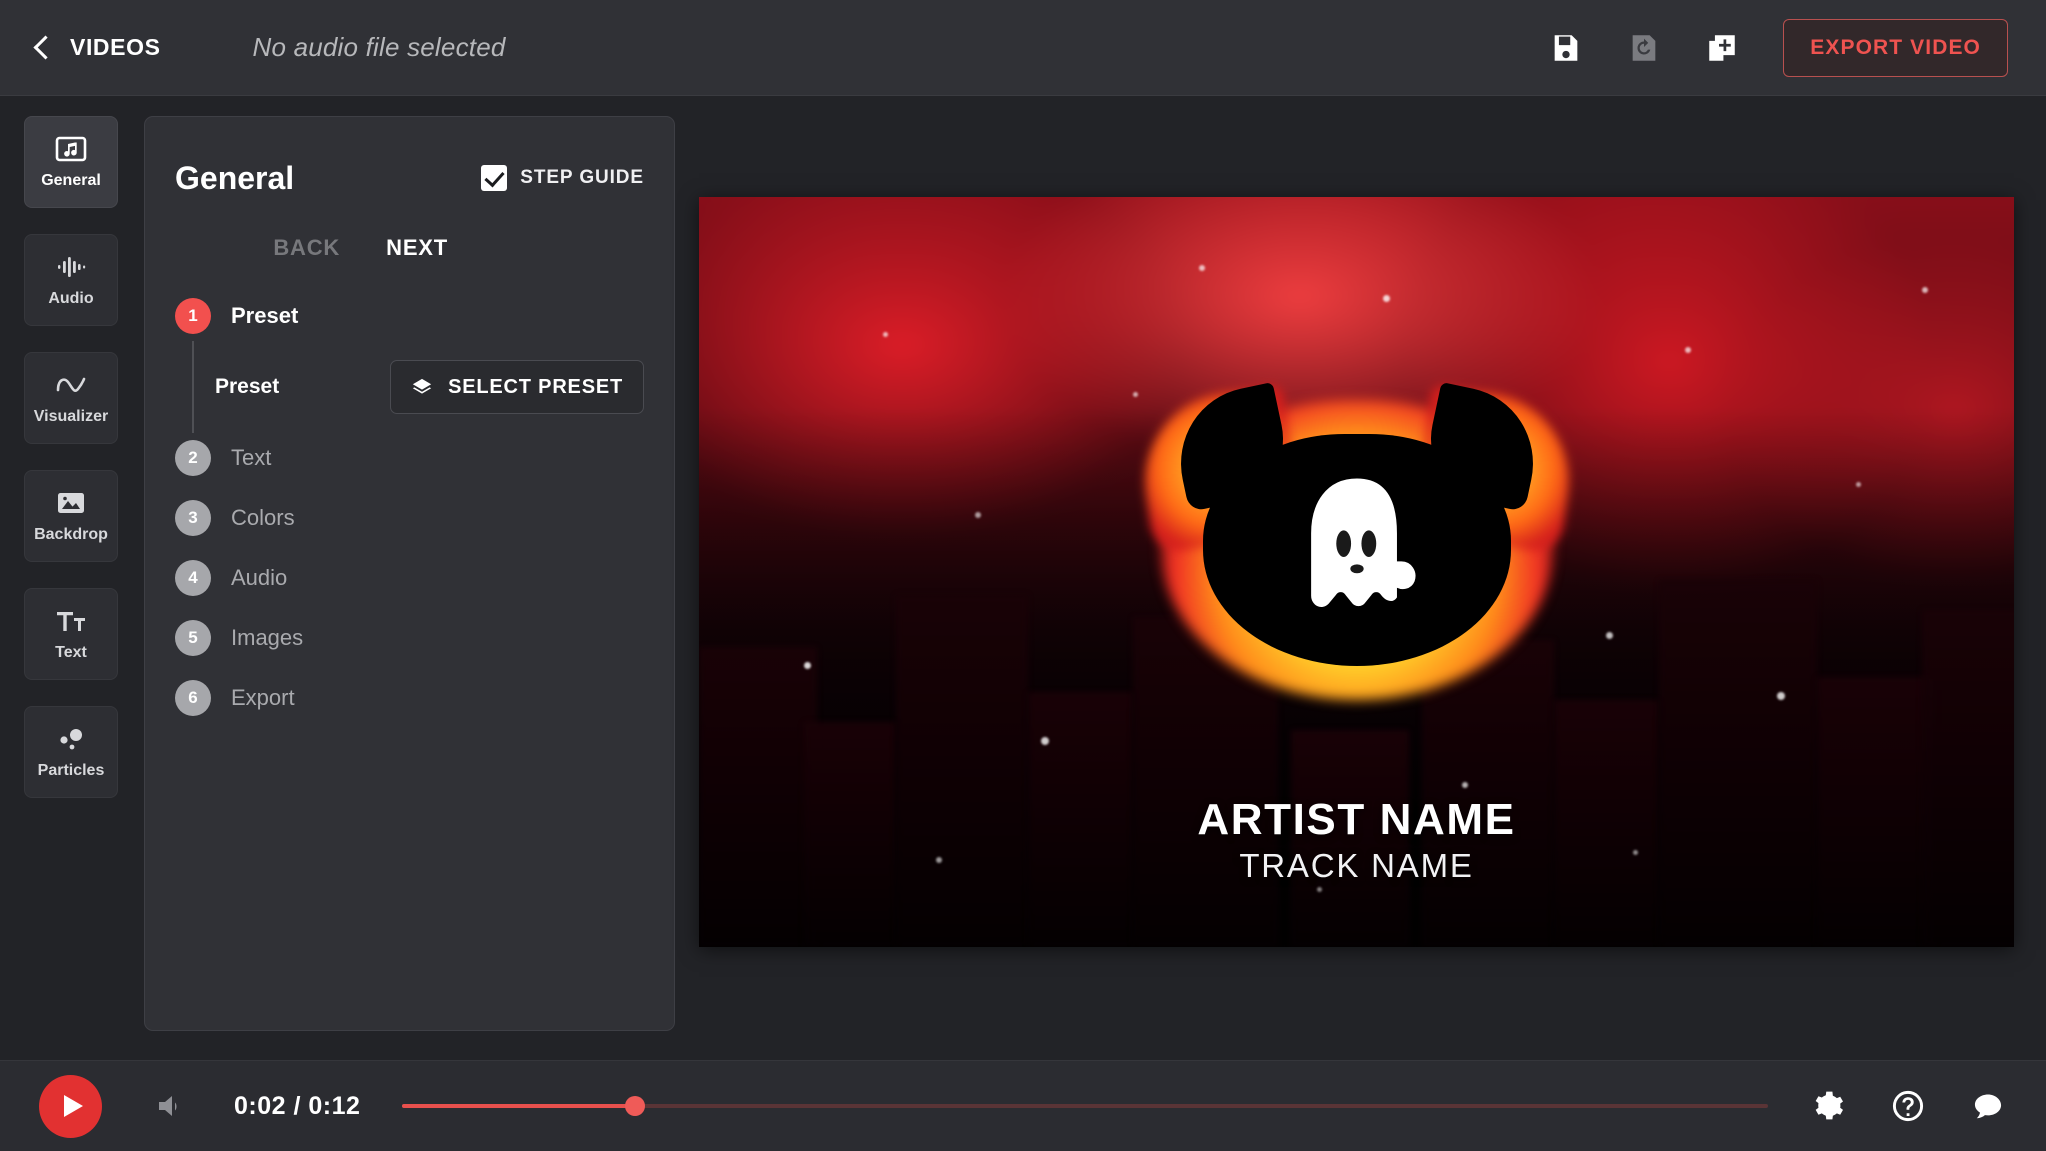 This screenshot has height=1151, width=2046. What do you see at coordinates (417, 248) in the screenshot?
I see `next-button: NEXT` at bounding box center [417, 248].